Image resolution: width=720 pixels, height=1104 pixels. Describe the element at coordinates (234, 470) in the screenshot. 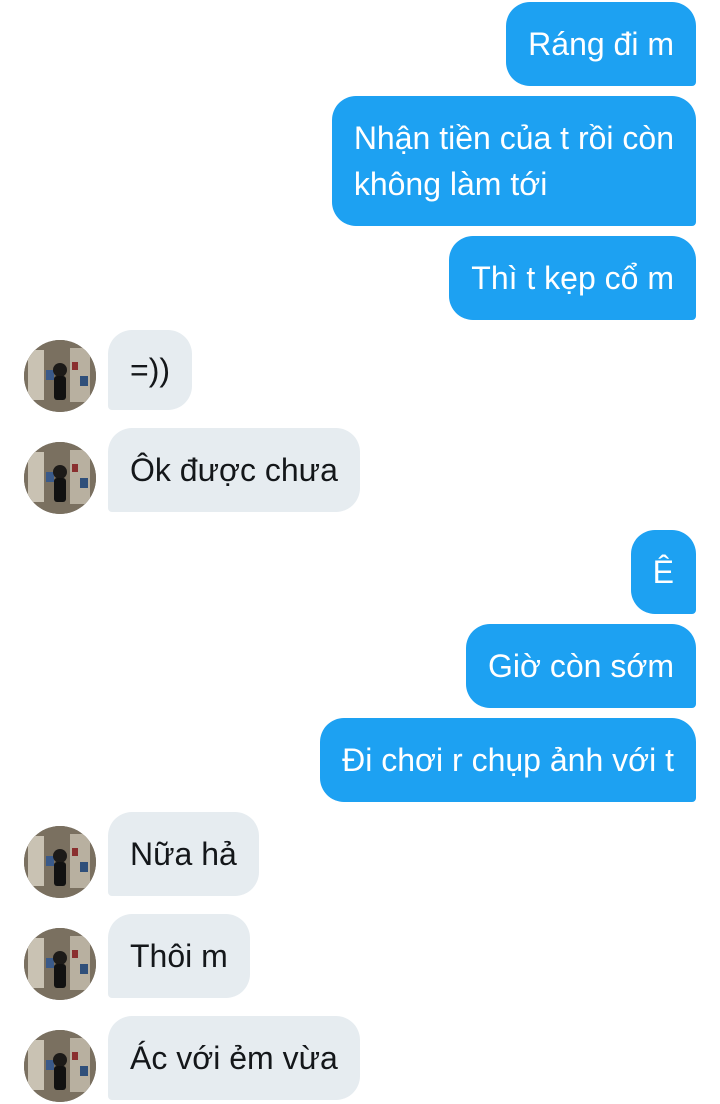

I see `received-message-bubble: Ôk được chưa` at that location.